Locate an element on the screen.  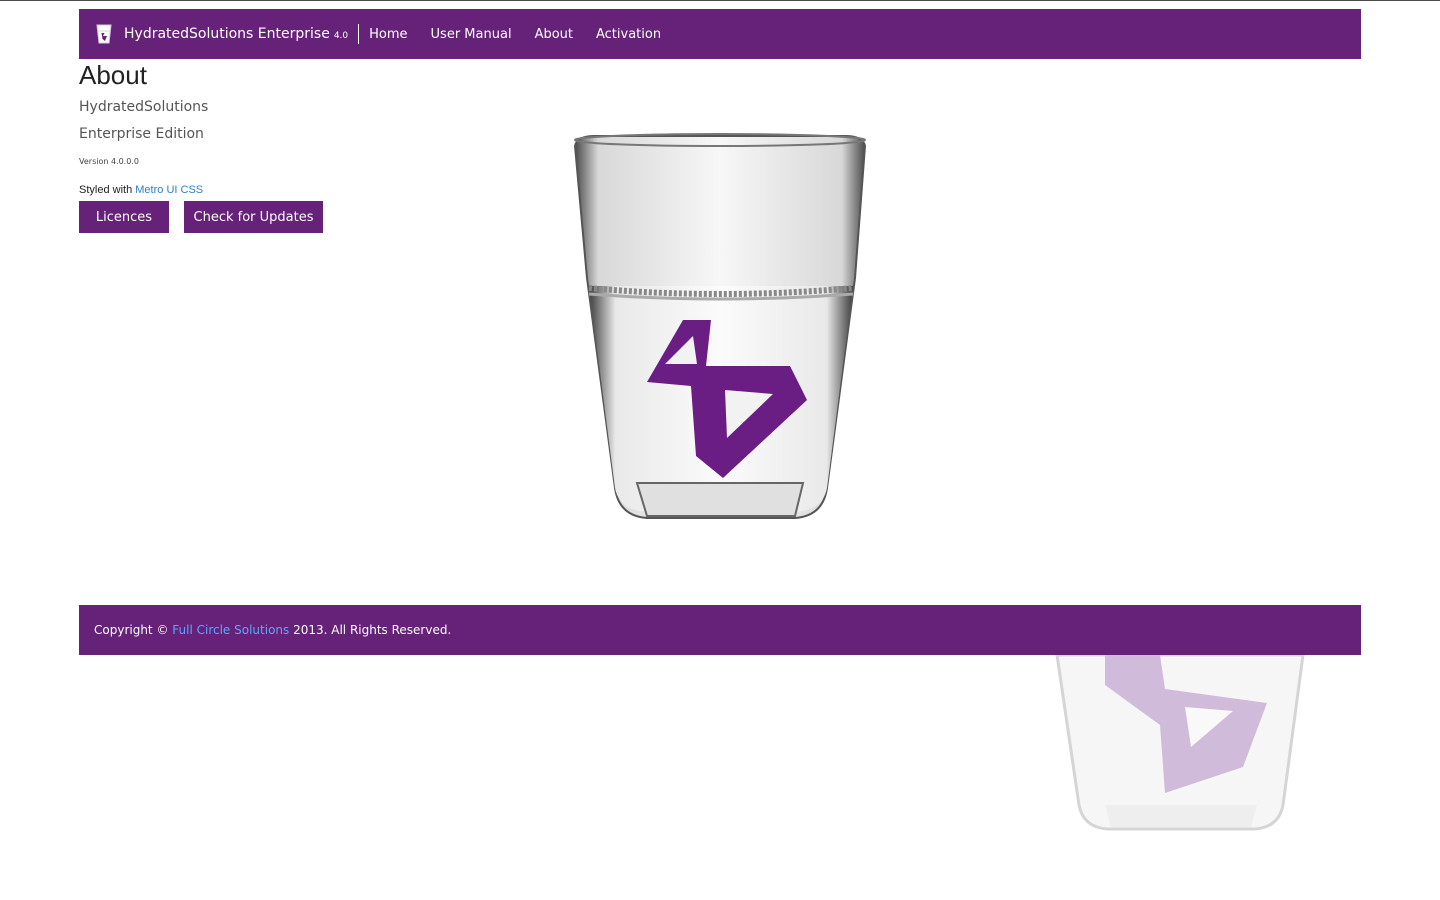
product-name: HydratedSolutions is located at coordinates (144, 107).